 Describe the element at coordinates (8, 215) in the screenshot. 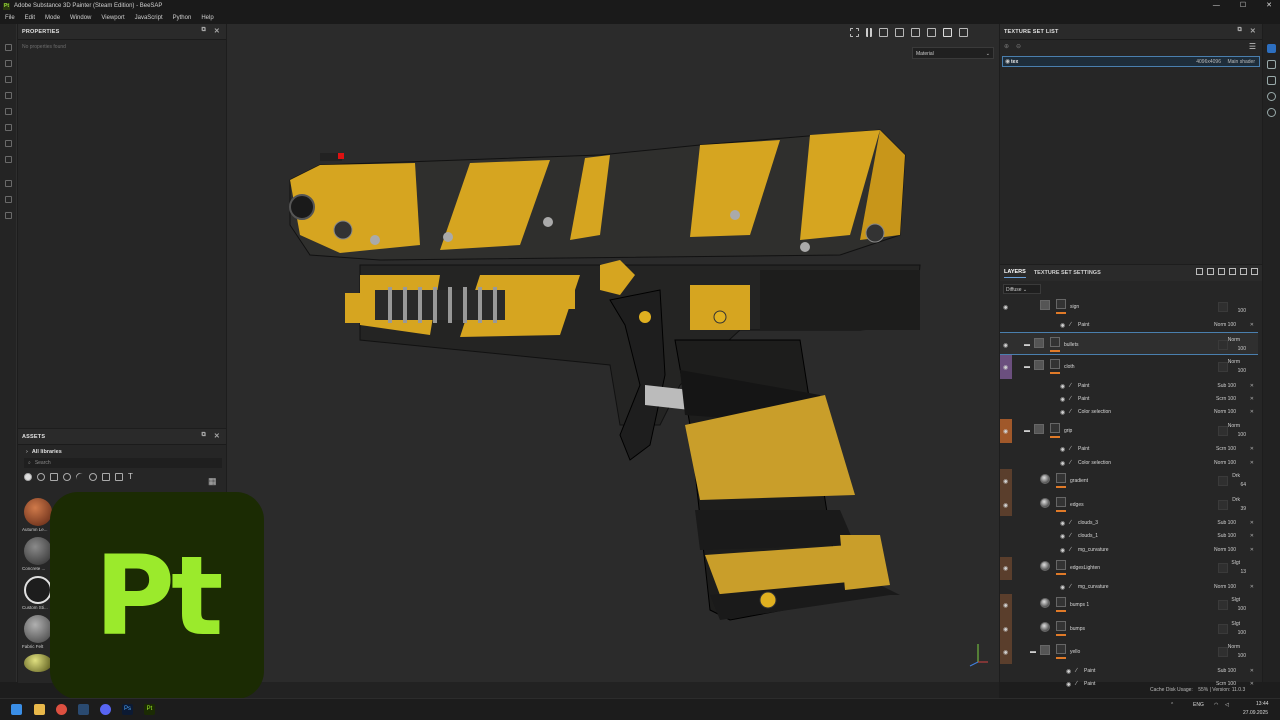

I see `display-settings-icon` at that location.